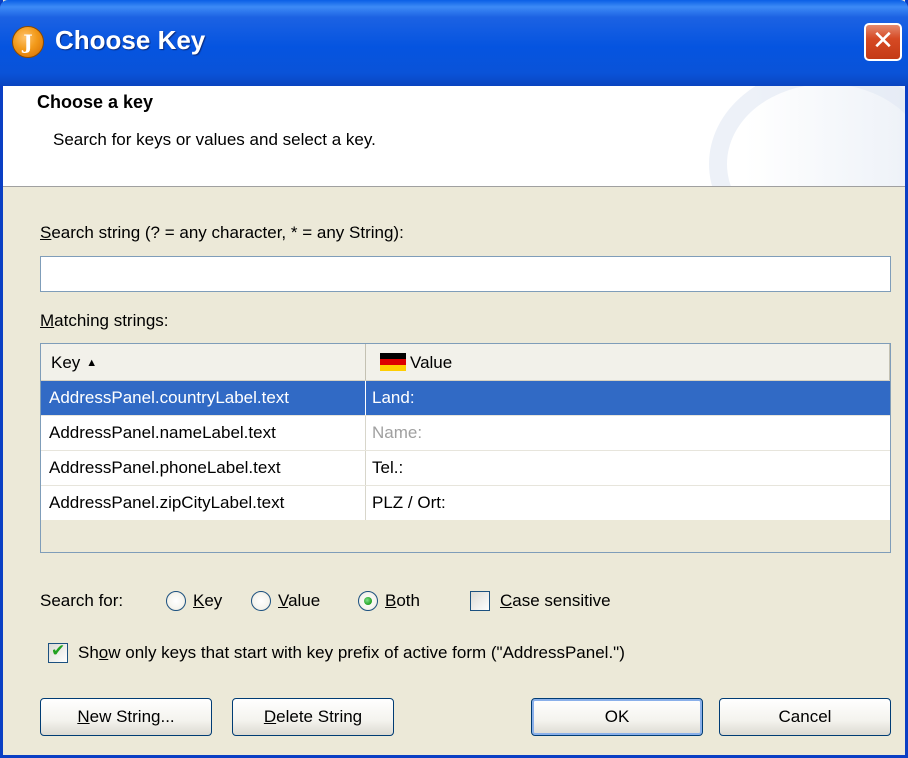  I want to click on app-icon: J, so click(28, 42).